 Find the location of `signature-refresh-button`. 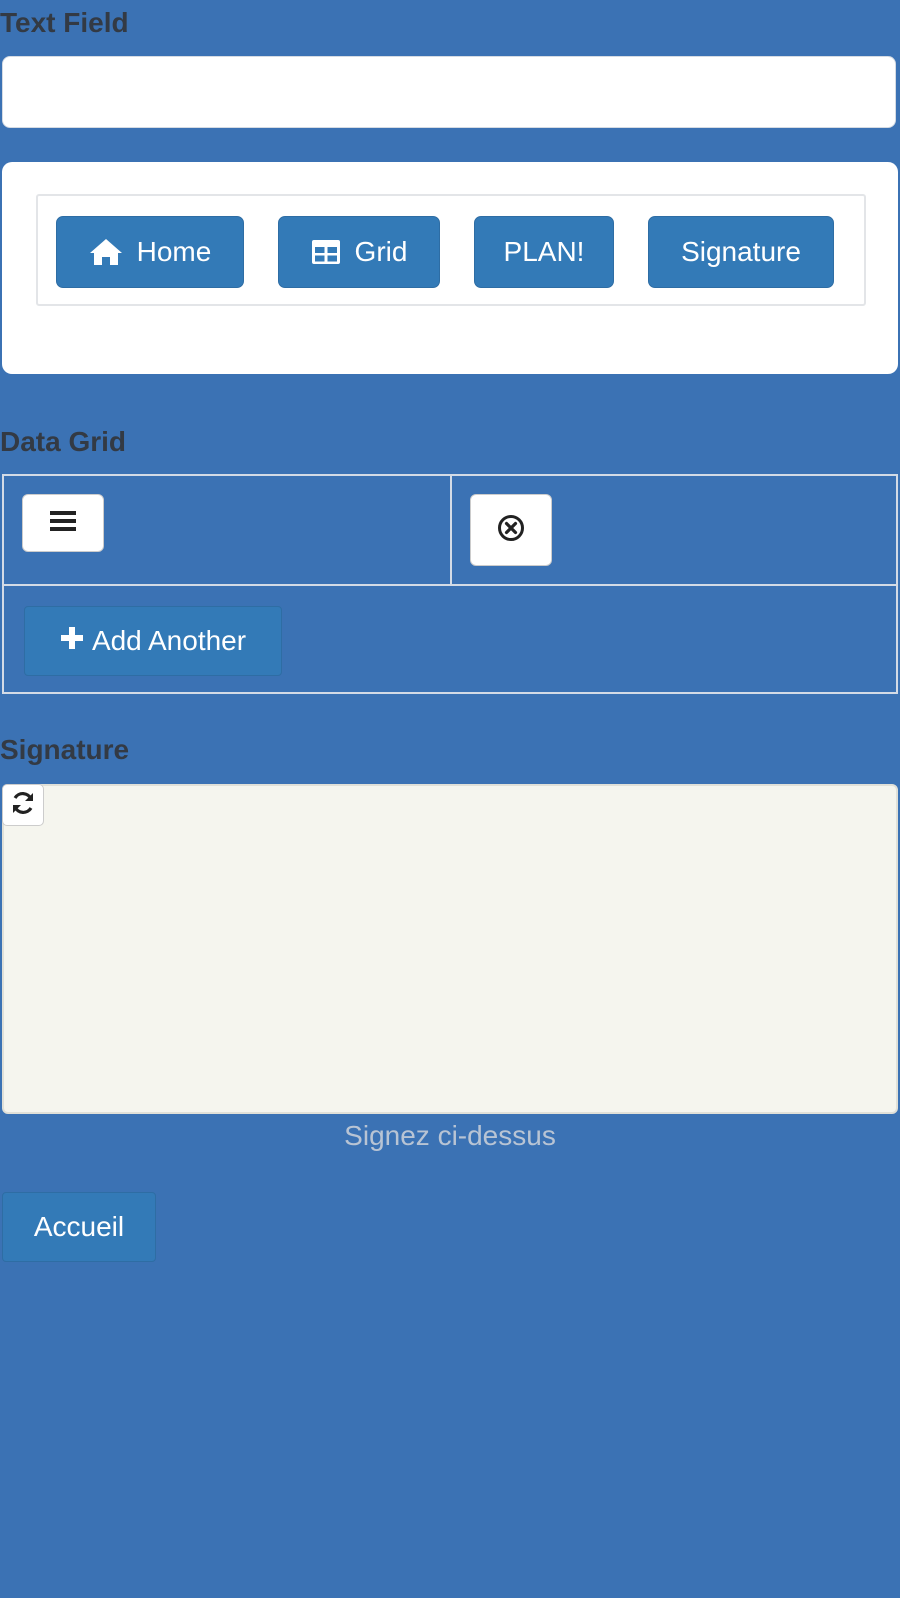

signature-refresh-button is located at coordinates (23, 805).